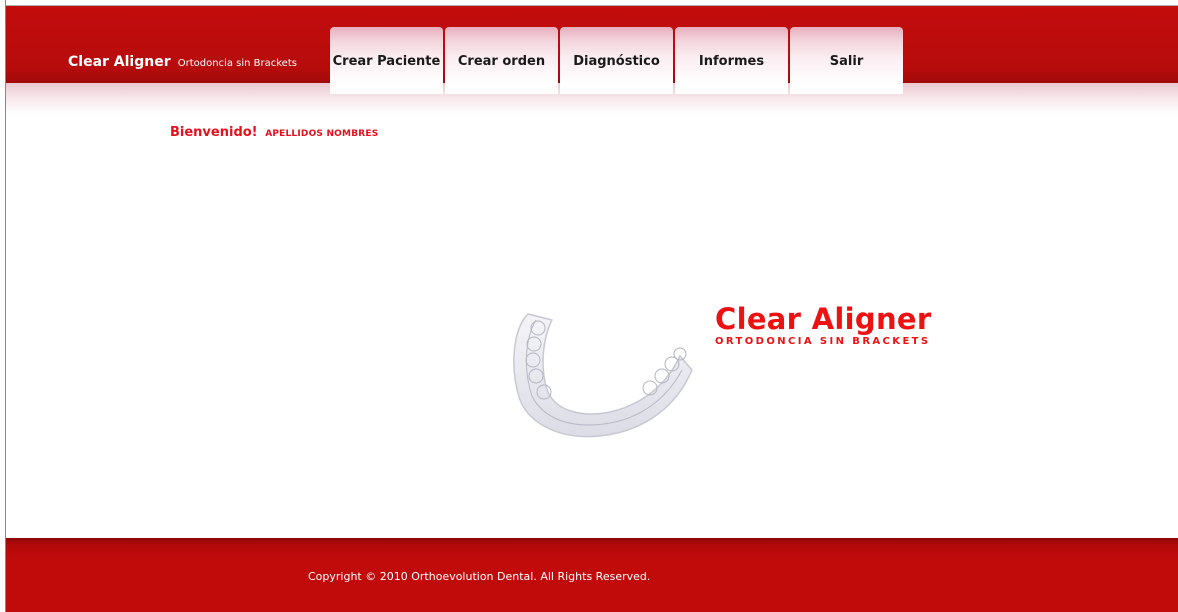  I want to click on welcome-message: Bienvenido! APELLIDOS NOMBRES, so click(274, 130).